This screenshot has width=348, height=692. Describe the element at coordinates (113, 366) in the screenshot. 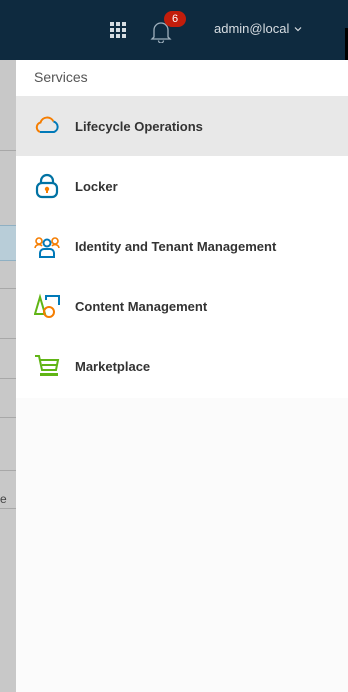

I see `service-label: Marketplace` at that location.